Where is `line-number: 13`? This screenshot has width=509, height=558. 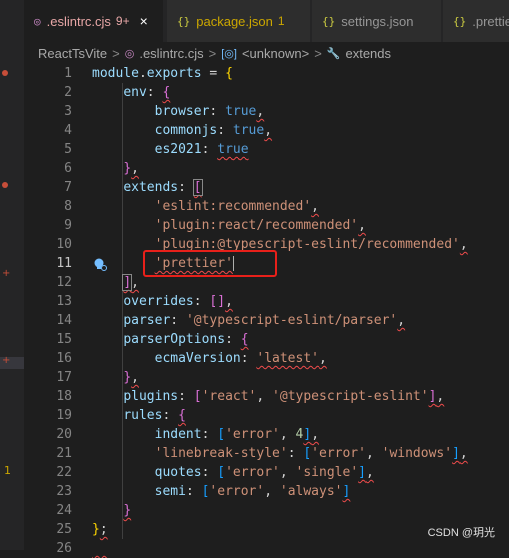 line-number: 13 is located at coordinates (64, 301).